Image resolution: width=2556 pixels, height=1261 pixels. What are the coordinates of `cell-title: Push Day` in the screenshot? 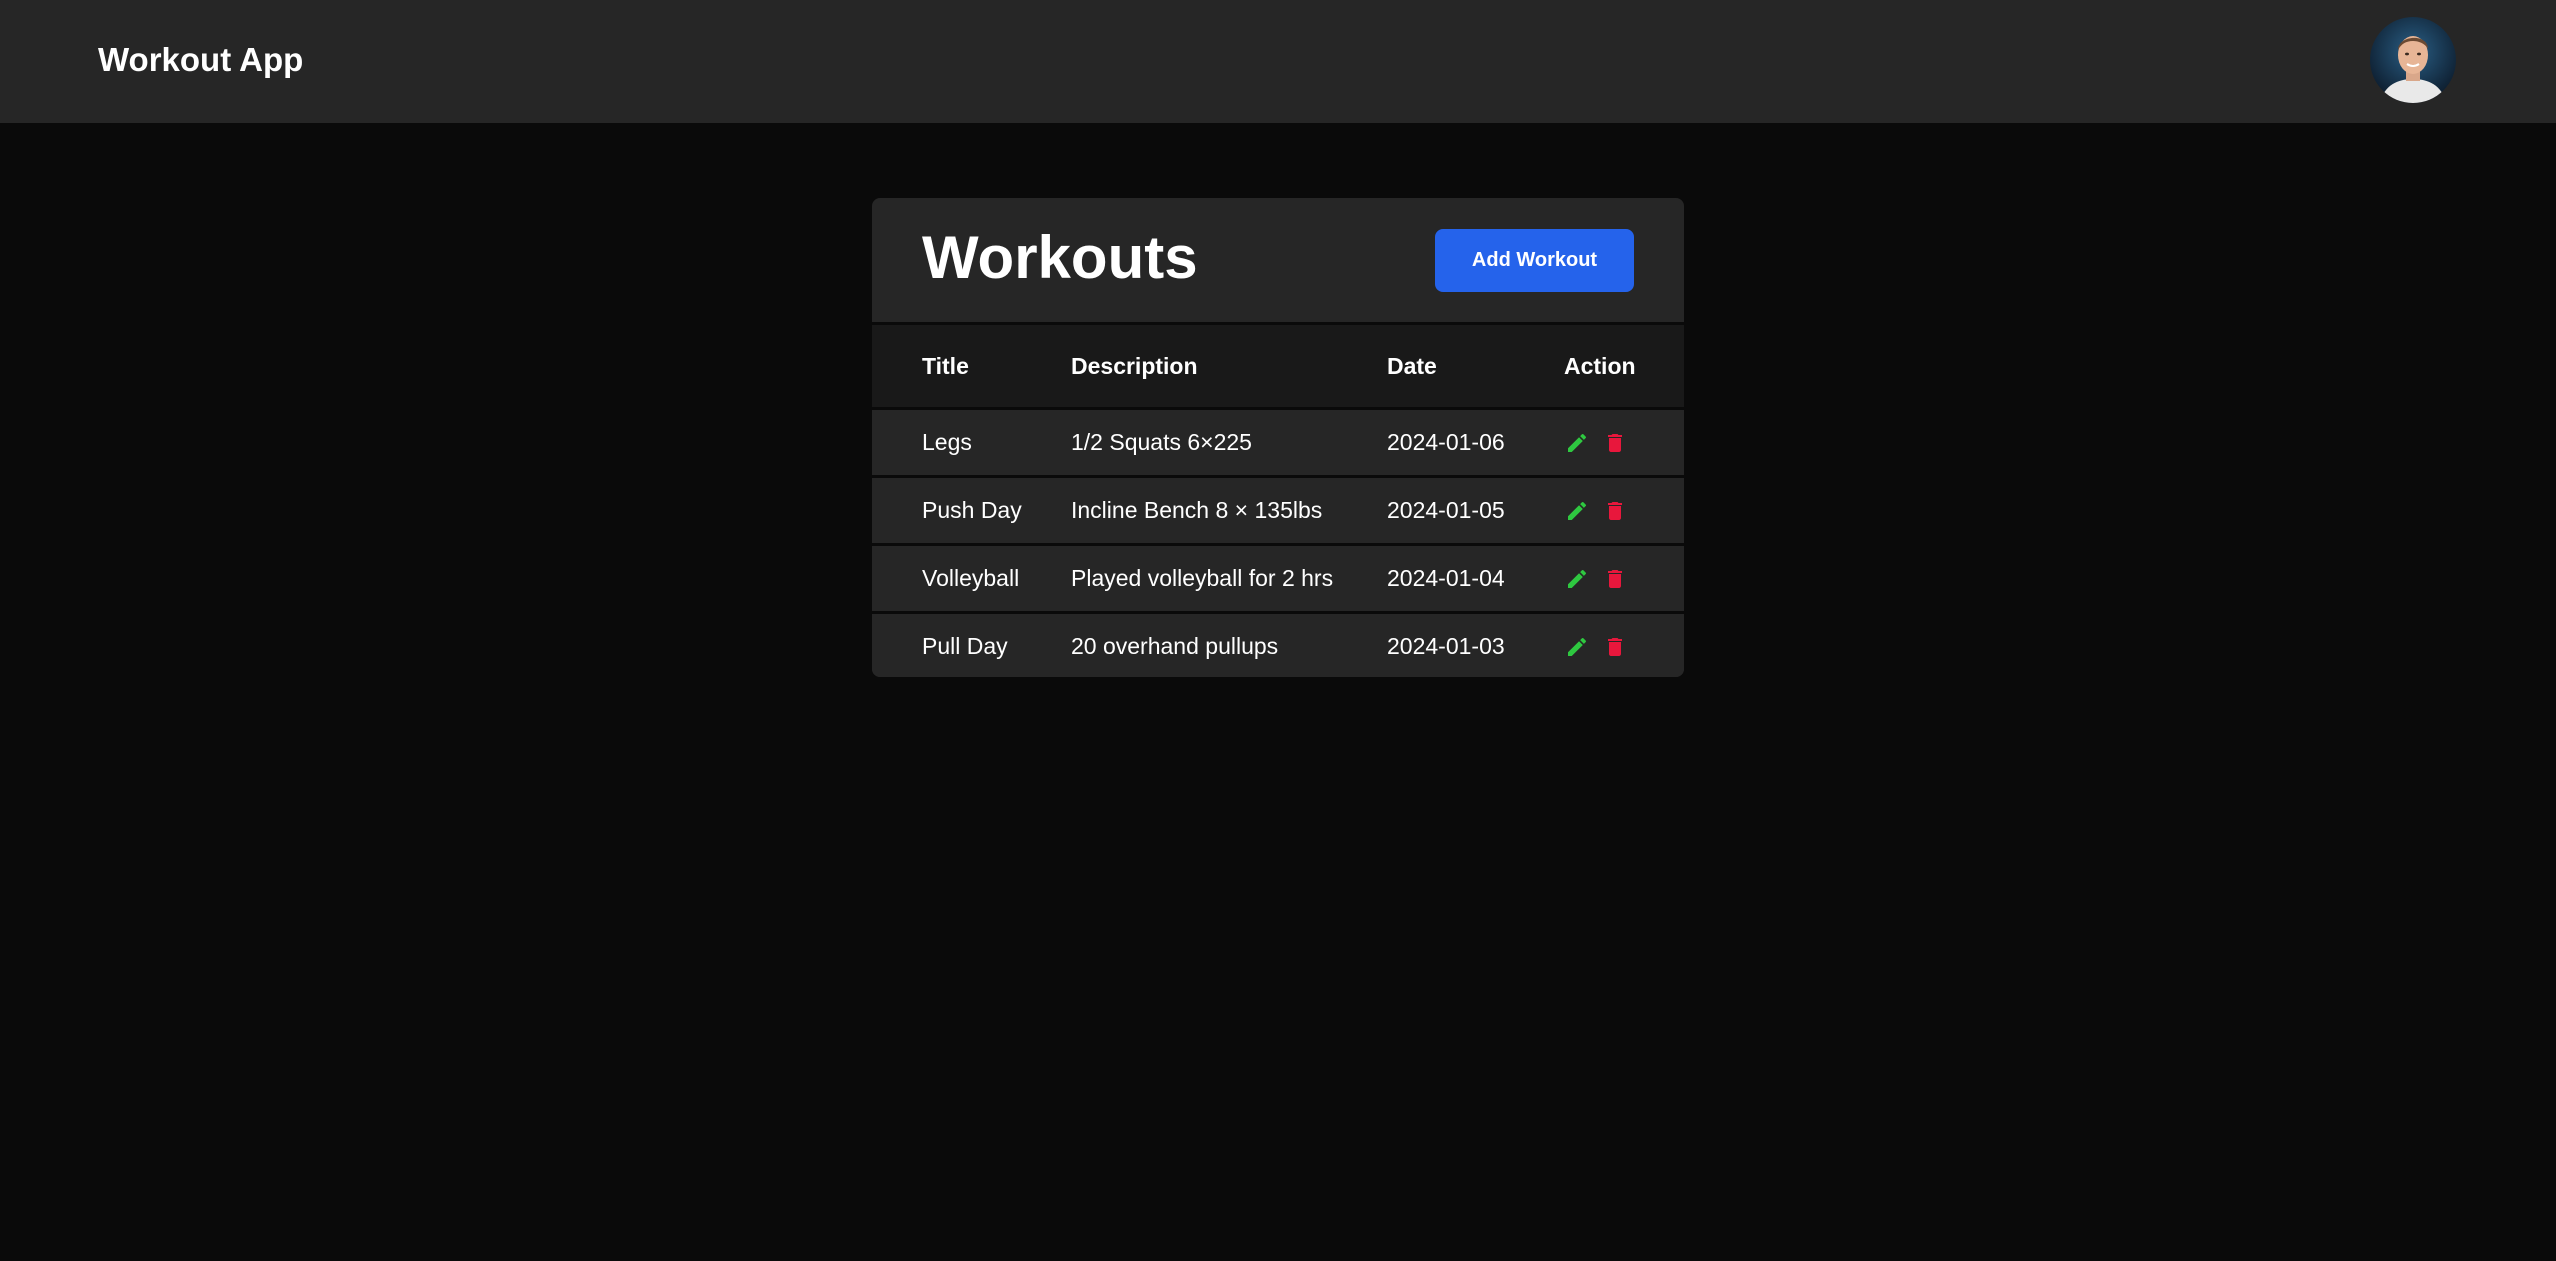 It's located at (972, 510).